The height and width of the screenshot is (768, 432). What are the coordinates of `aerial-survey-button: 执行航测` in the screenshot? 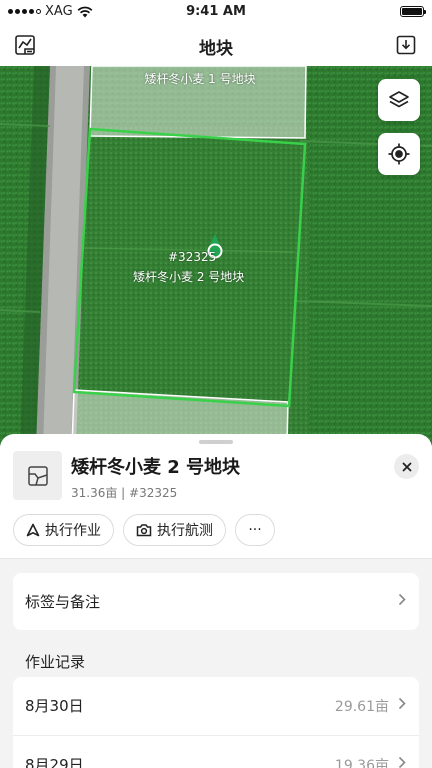 It's located at (174, 530).